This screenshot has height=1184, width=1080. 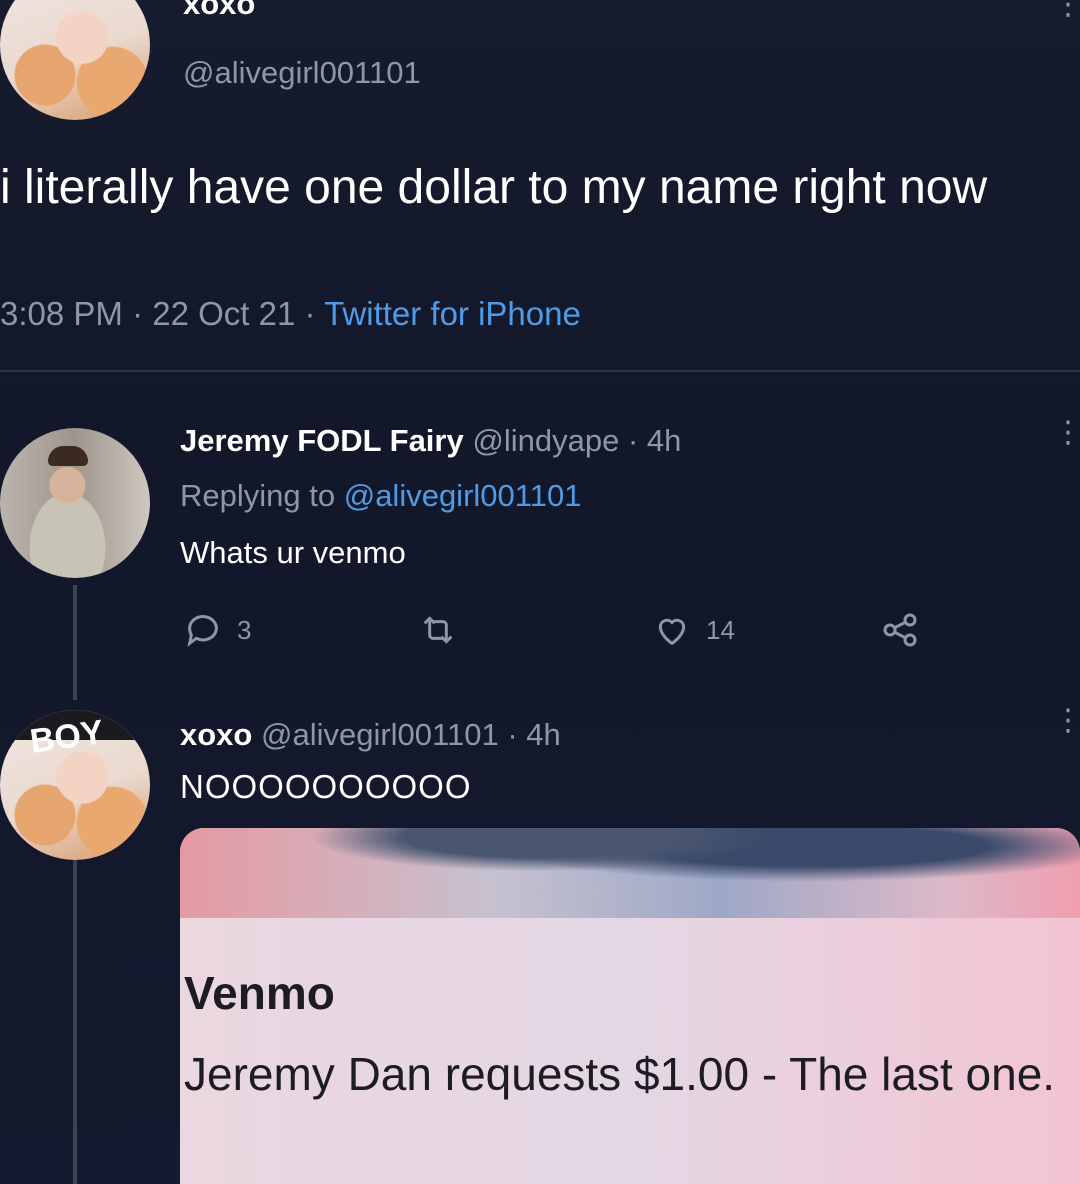 I want to click on tweet-meta: 3:08 PM · 22 Oct 21 · Twitter for iPhone, so click(x=290, y=314).